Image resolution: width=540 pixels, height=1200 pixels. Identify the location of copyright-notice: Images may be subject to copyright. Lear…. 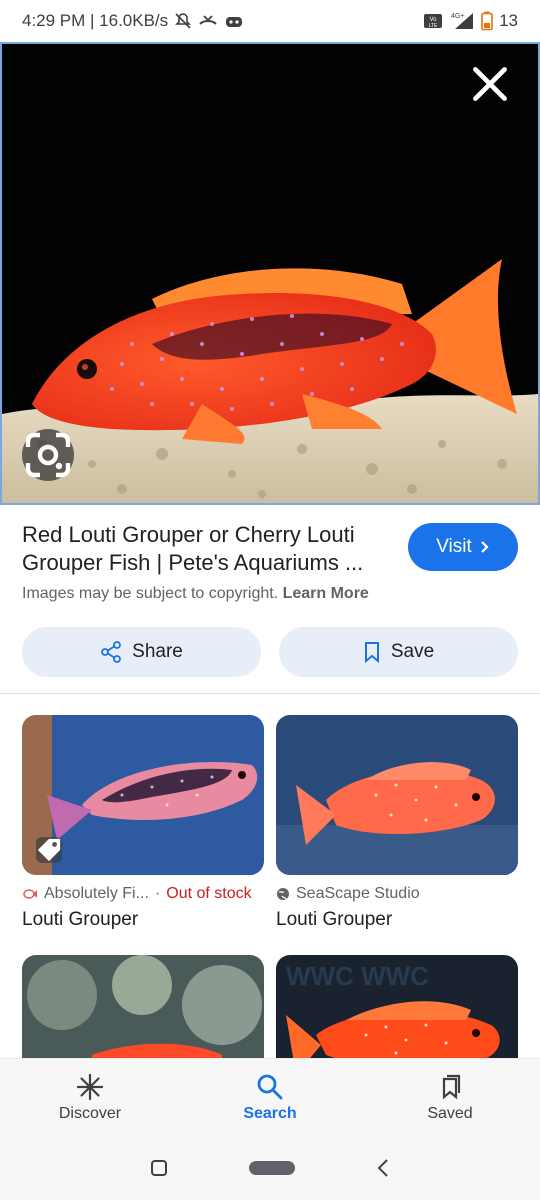
(195, 594).